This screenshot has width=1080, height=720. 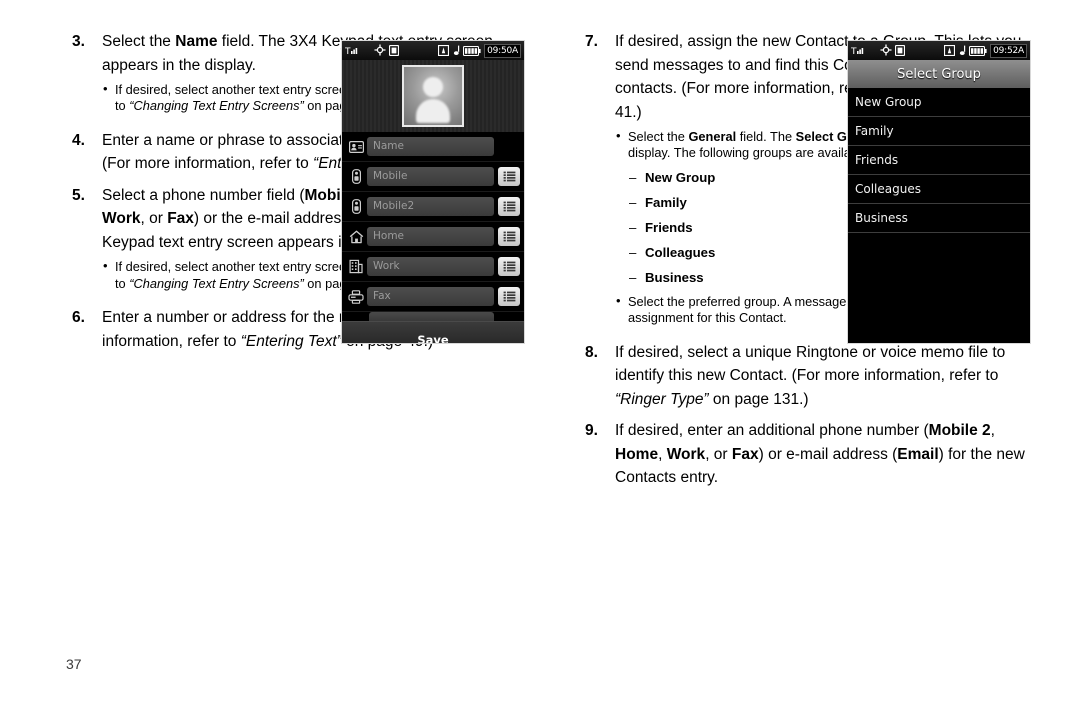 I want to click on contact-field-row: Mobile2, so click(x=433, y=207).